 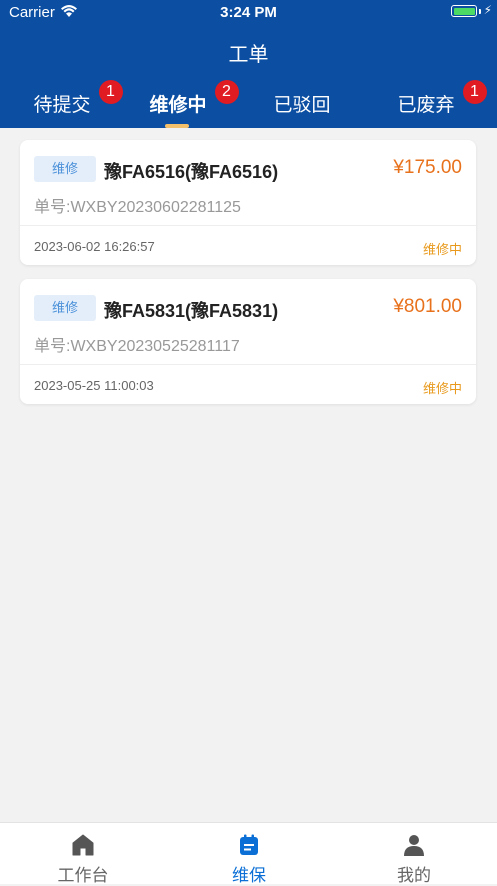 I want to click on tab-pending-submit: 待提交 1, so click(x=62, y=98).